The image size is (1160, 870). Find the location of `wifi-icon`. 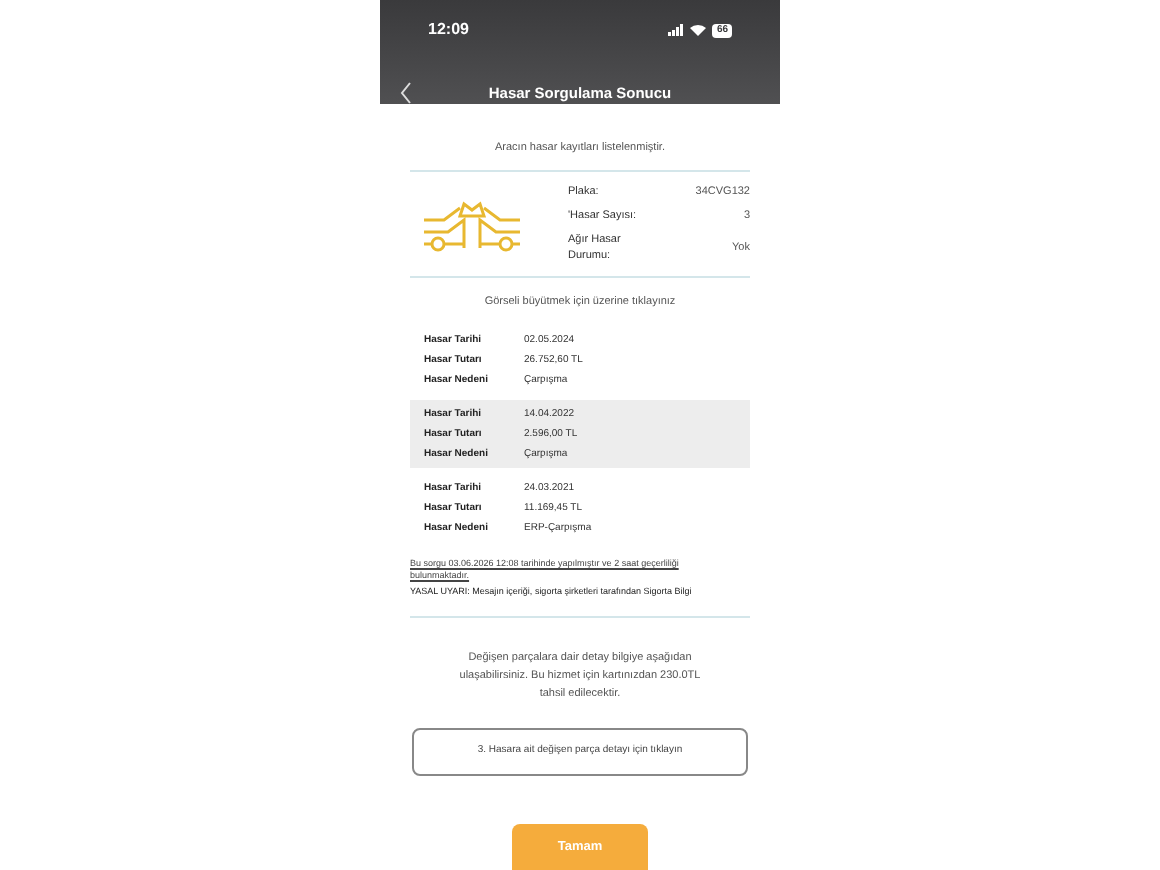

wifi-icon is located at coordinates (698, 30).